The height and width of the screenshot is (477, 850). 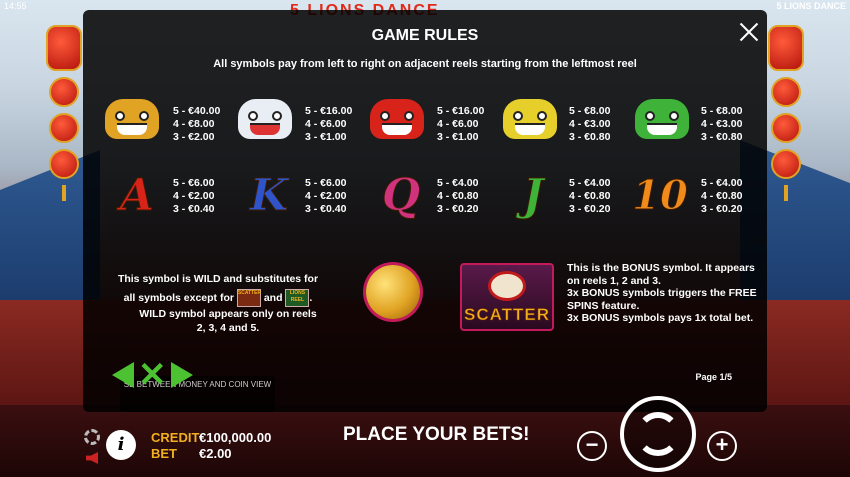 What do you see at coordinates (436, 434) in the screenshot?
I see `status-message: PLACE YOUR BETS!` at bounding box center [436, 434].